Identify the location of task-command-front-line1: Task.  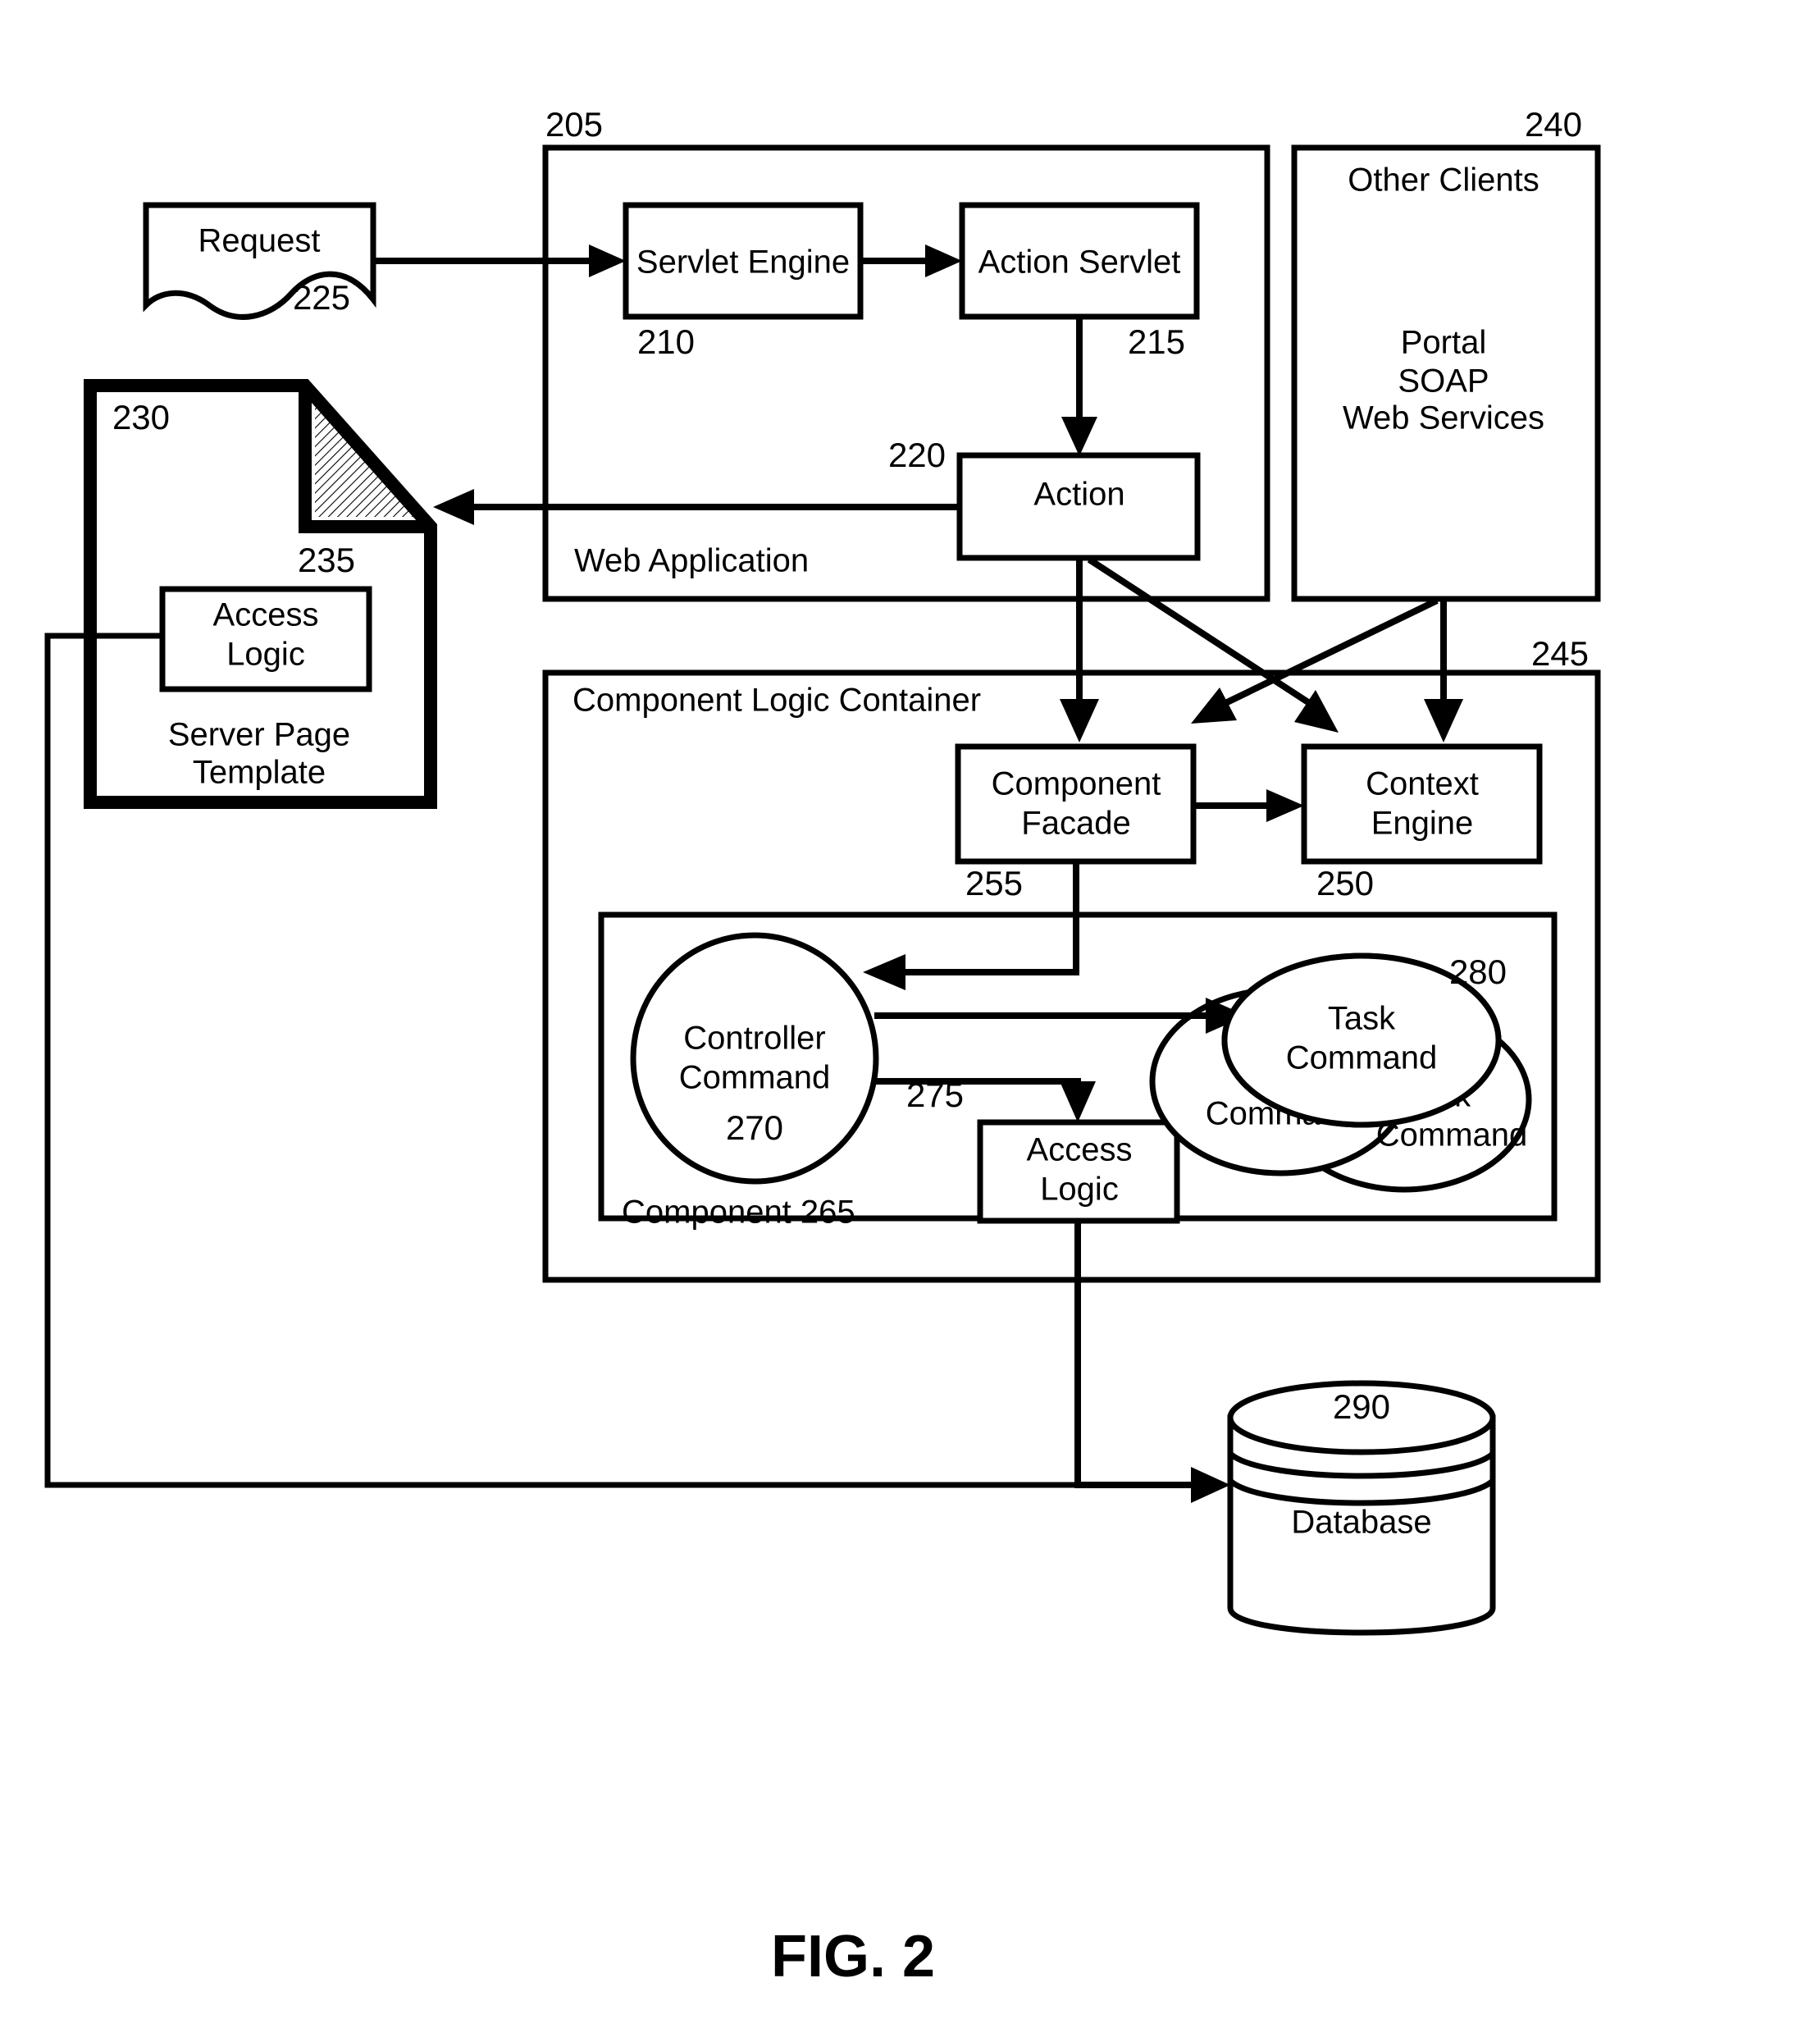
(1362, 1019).